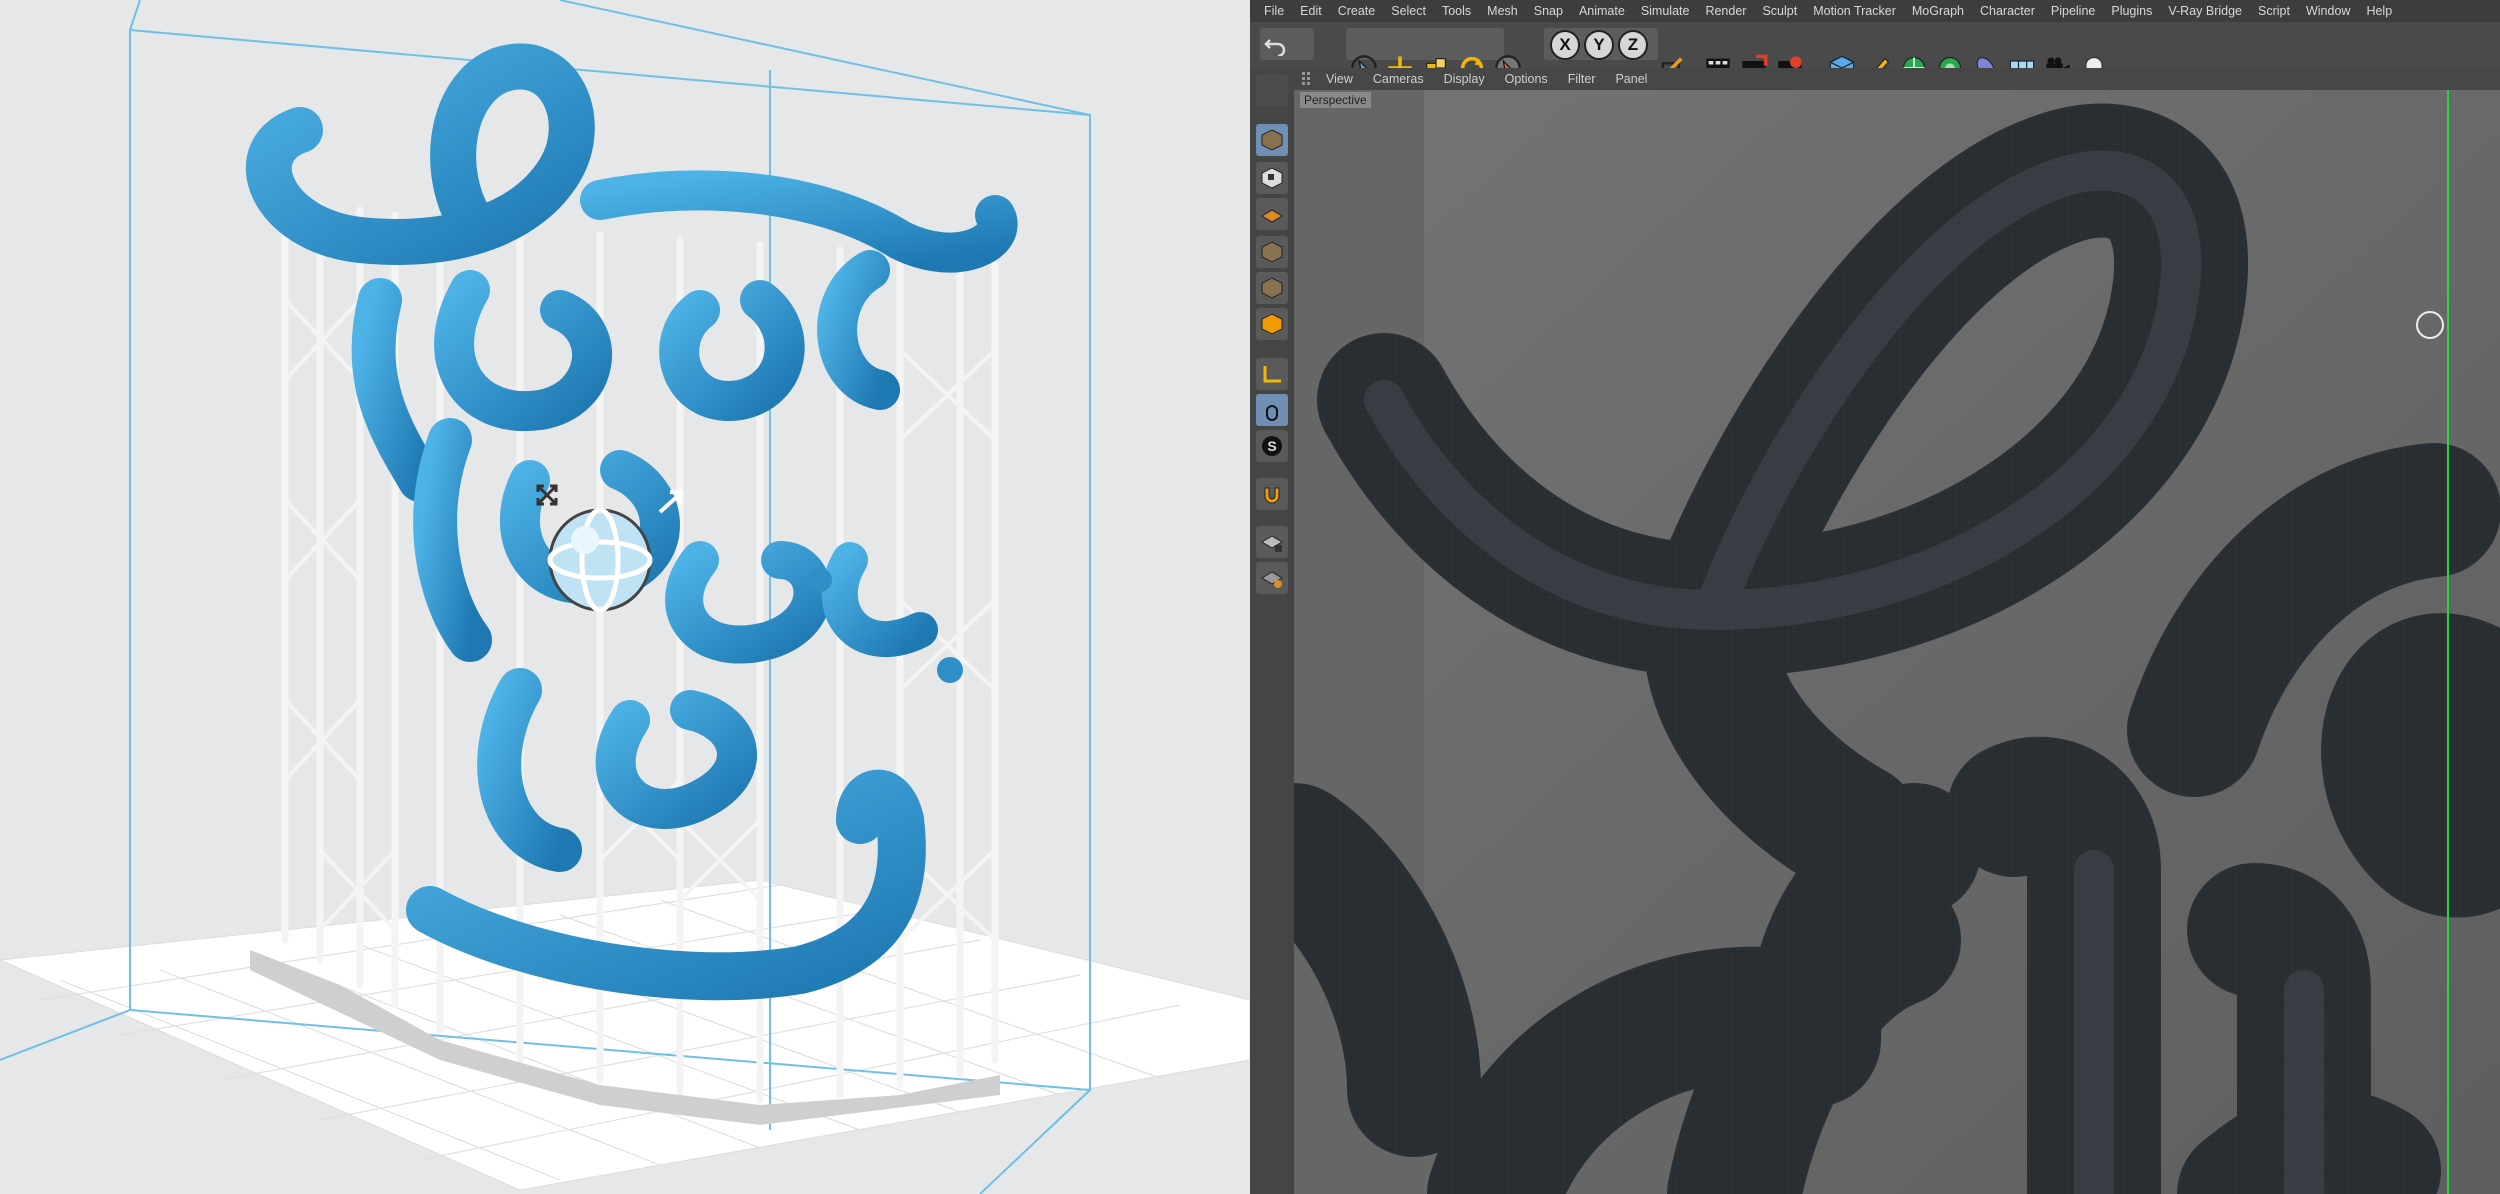  What do you see at coordinates (1272, 494) in the screenshot?
I see `snap-icon` at bounding box center [1272, 494].